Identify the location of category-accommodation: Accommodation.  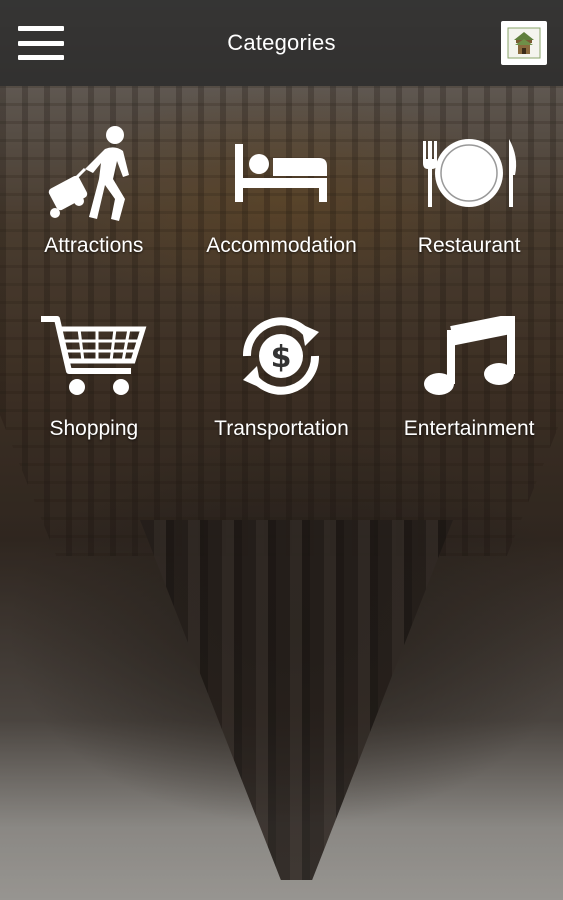
(282, 201).